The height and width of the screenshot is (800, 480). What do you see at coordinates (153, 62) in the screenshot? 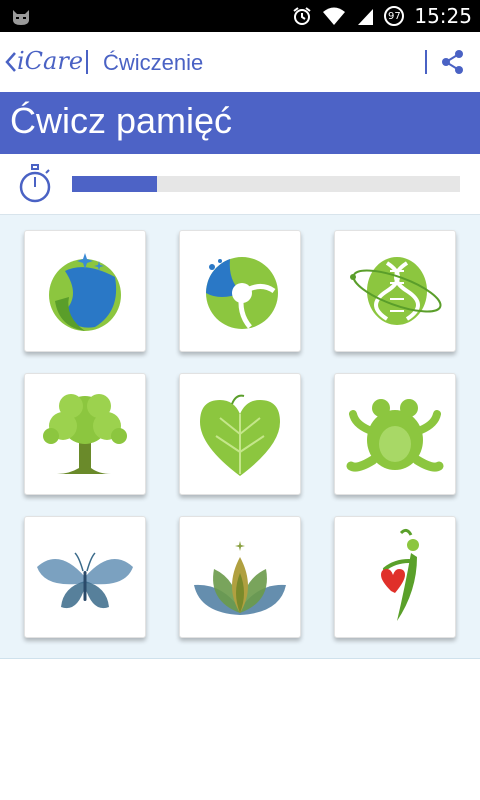
I see `screen-title: Ćwiczenie` at bounding box center [153, 62].